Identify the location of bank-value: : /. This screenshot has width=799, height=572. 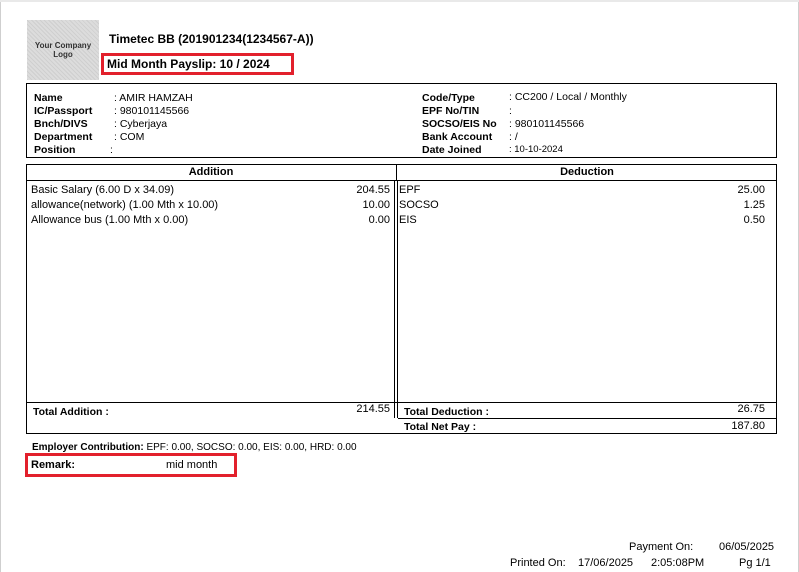
(513, 137).